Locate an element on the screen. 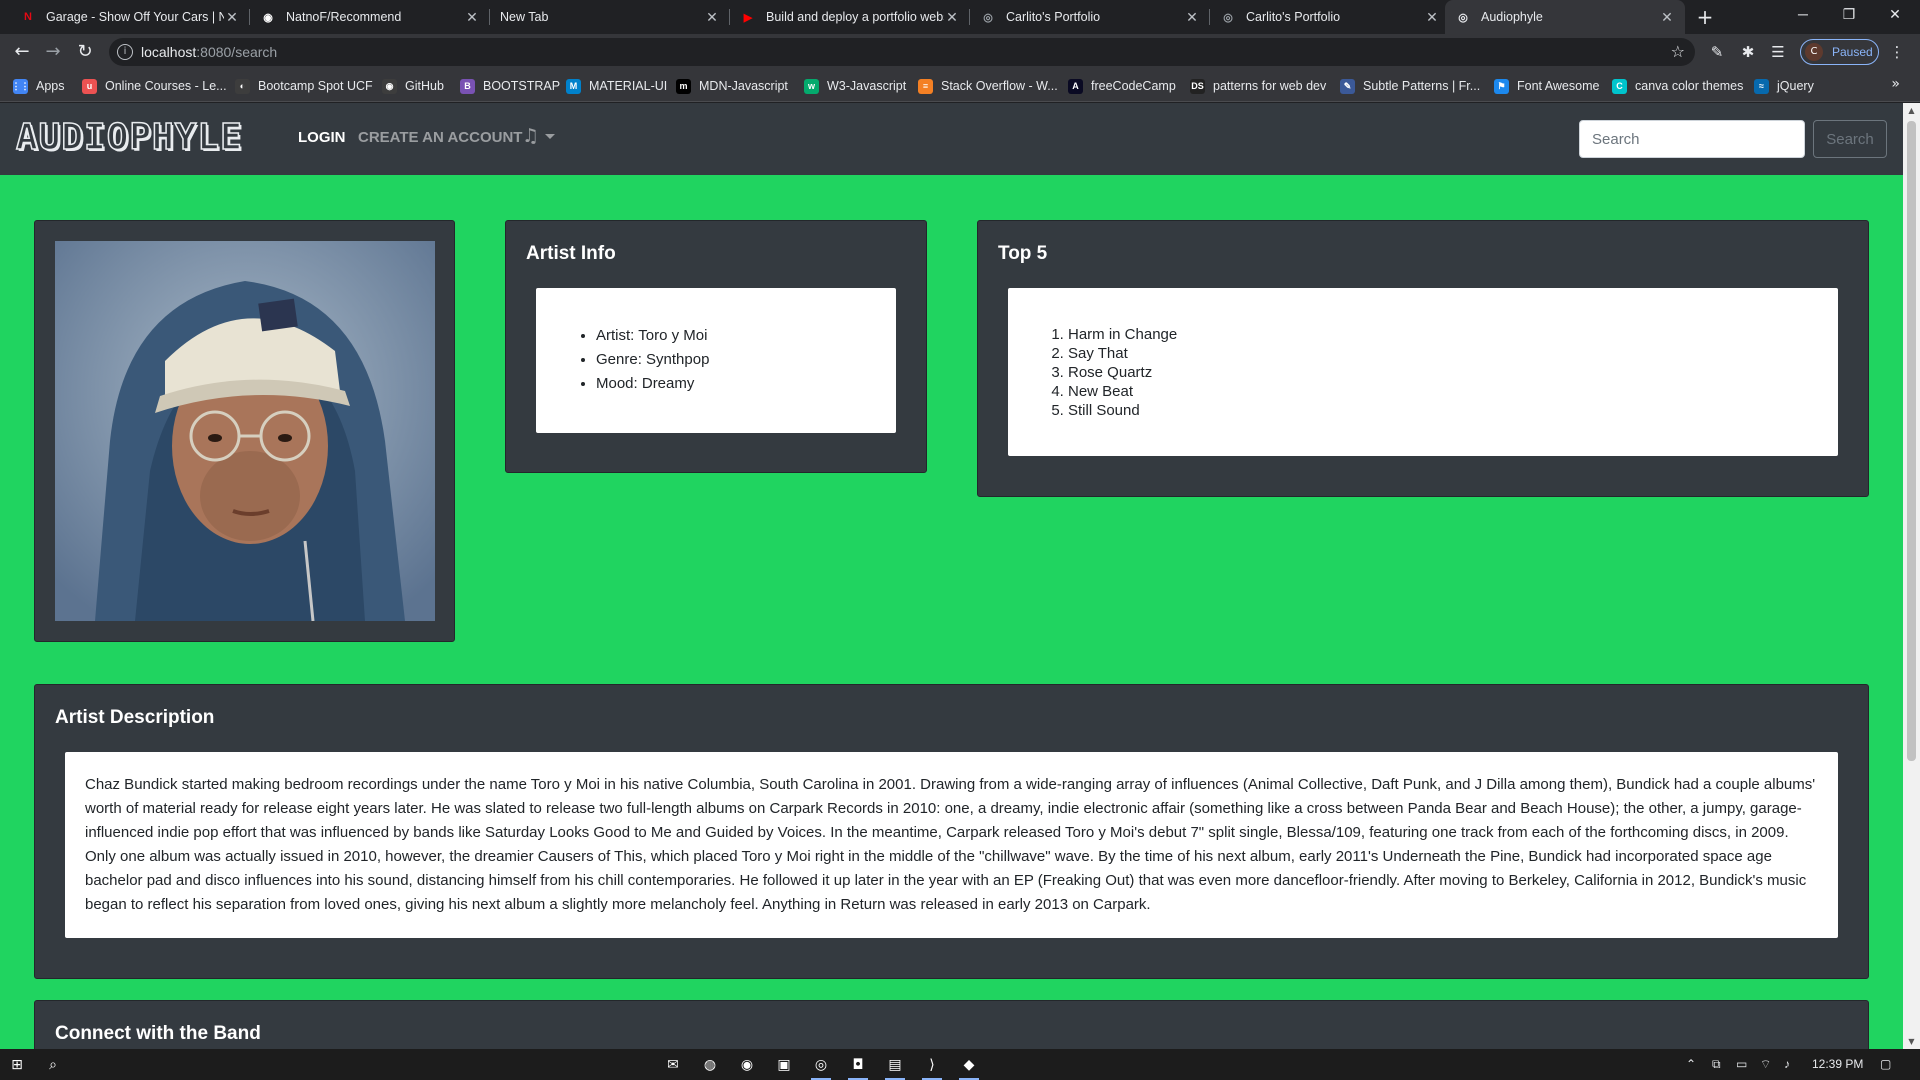 The image size is (1920, 1080). reading-list-icon: ☰ is located at coordinates (1778, 53).